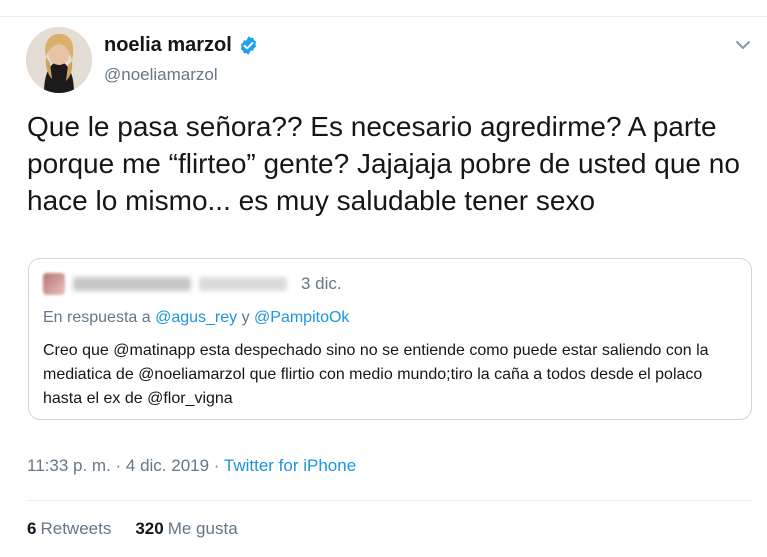 The image size is (767, 557). What do you see at coordinates (321, 283) in the screenshot?
I see `quoted-tweet-date: 3 dic.` at bounding box center [321, 283].